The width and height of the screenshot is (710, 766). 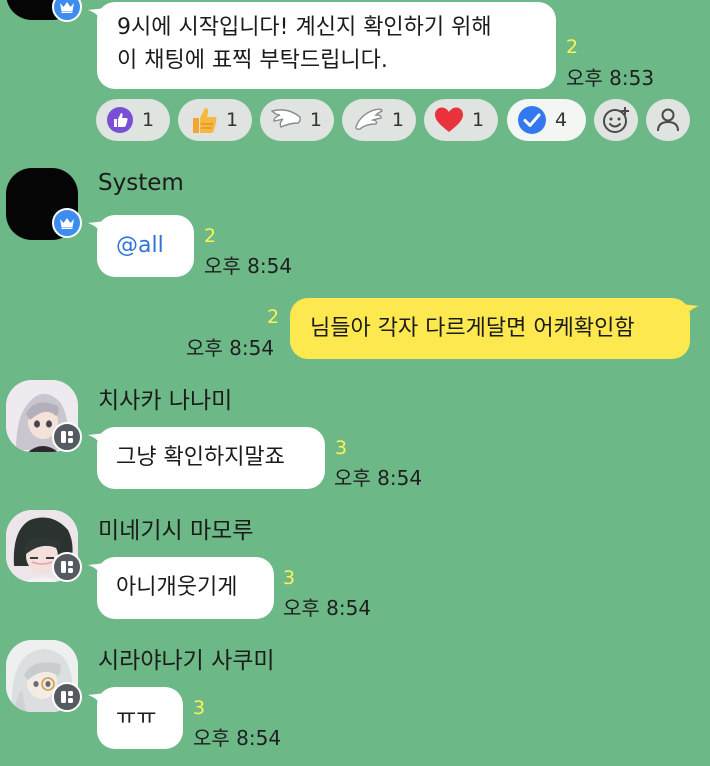 What do you see at coordinates (304, 27) in the screenshot?
I see `message-text-line: 9시에 시작입니다! 계신지 확인하기 위해` at bounding box center [304, 27].